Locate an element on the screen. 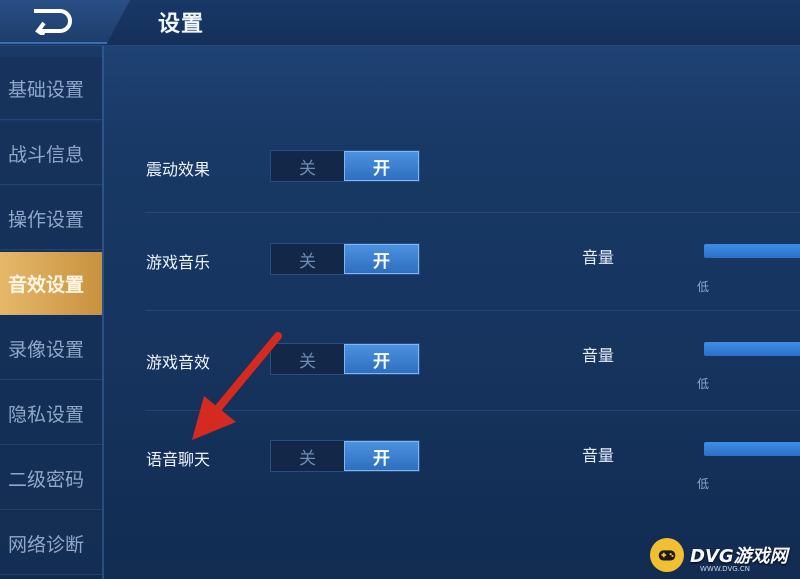 This screenshot has height=579, width=800. game-music-volume-label: 音量 is located at coordinates (598, 257).